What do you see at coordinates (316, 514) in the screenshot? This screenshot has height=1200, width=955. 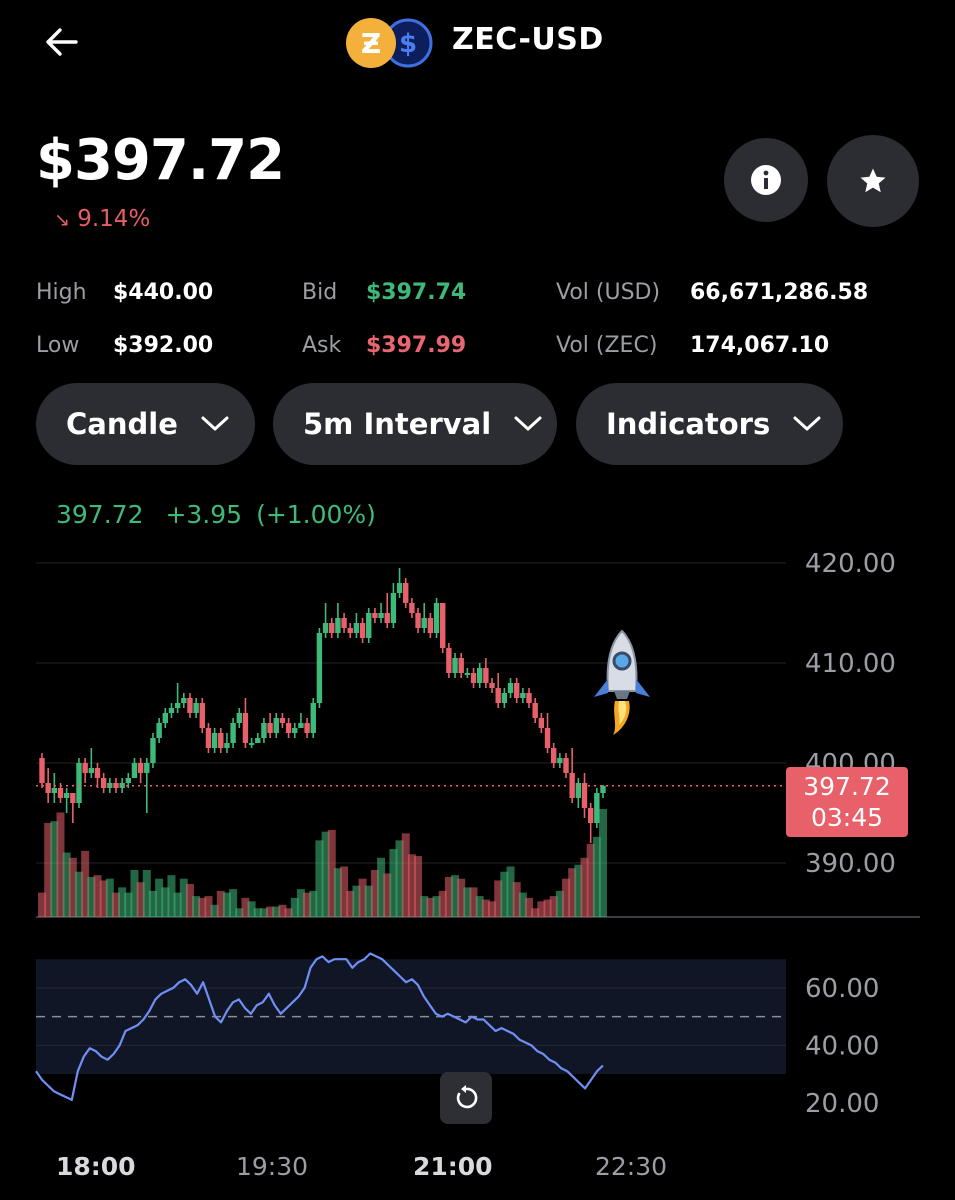 I see `ohlc-change-percent: (+1.00%)` at bounding box center [316, 514].